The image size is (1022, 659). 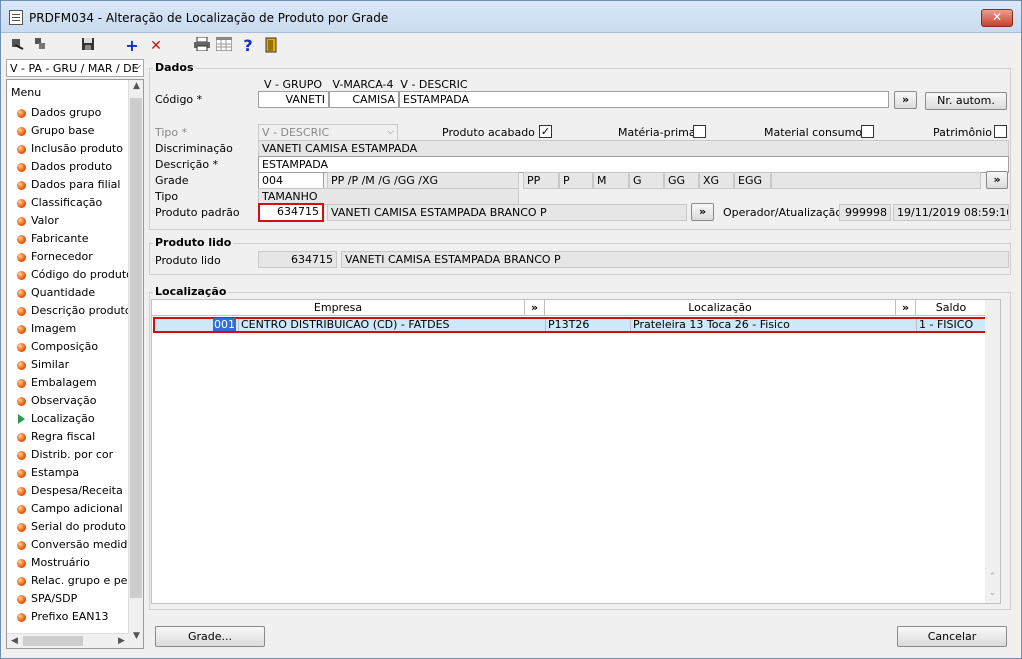 I want to click on codigo-descric-field: ESTAMPADA, so click(x=644, y=99).